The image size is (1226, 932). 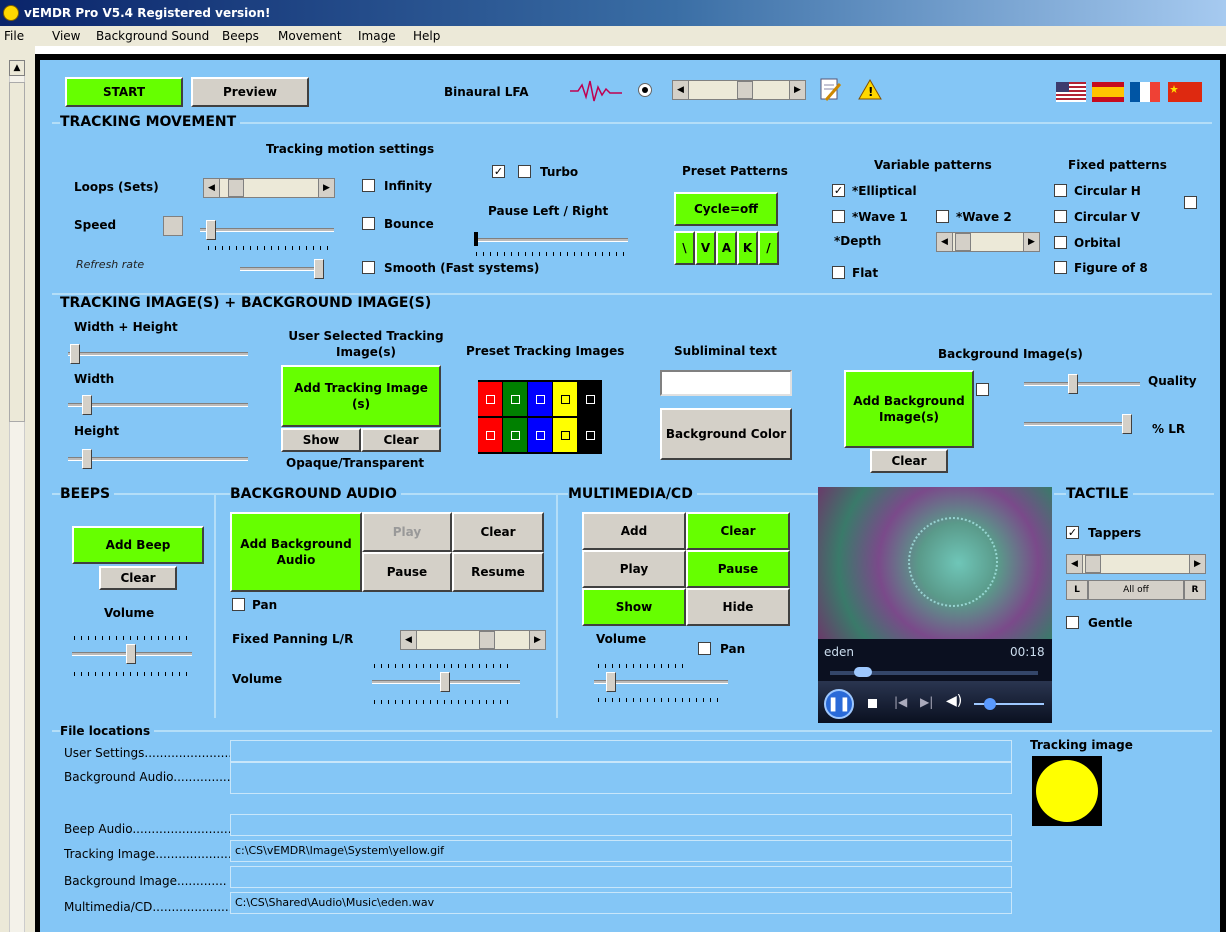 I want to click on preset-blue-filled, so click(x=540, y=399).